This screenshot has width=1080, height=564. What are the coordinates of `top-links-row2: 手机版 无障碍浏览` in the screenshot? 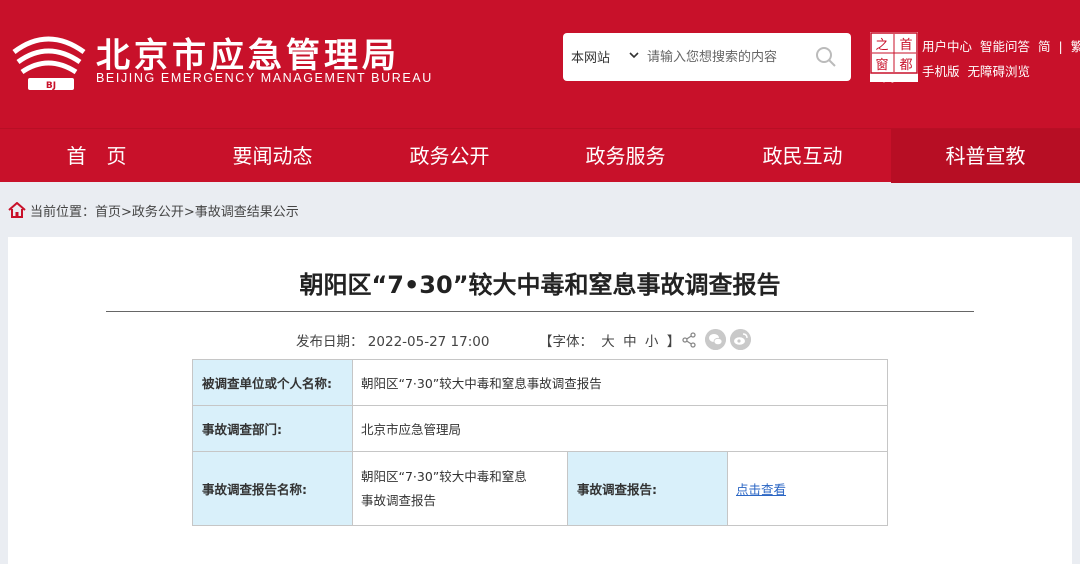 It's located at (978, 70).